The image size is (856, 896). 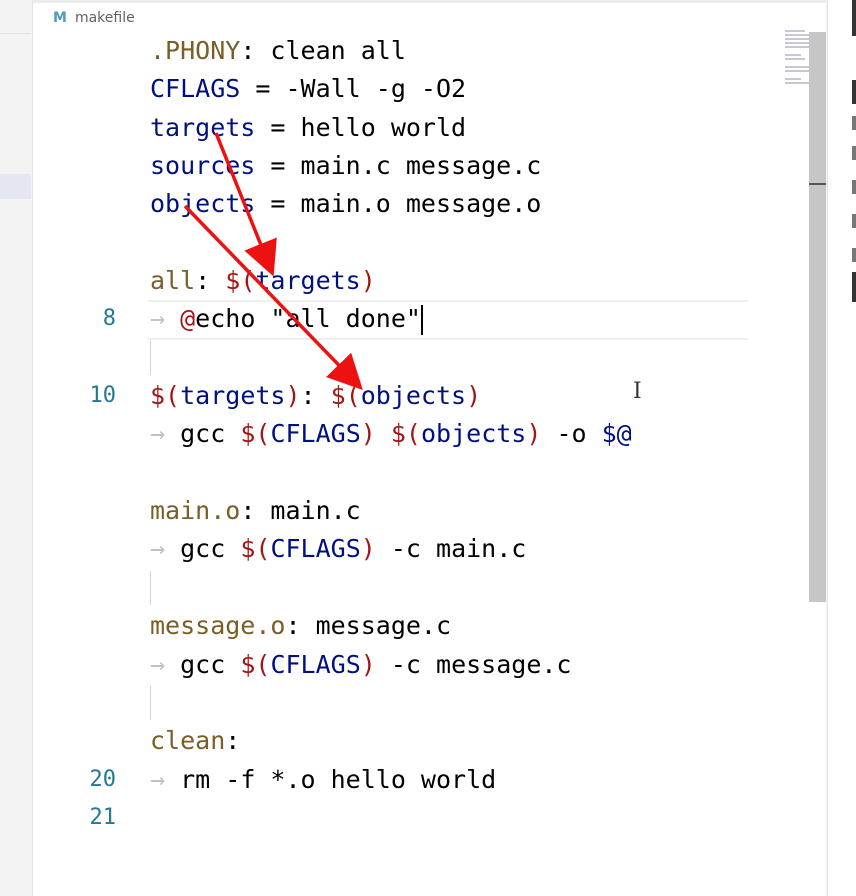 What do you see at coordinates (308, 319) in the screenshot?
I see `code-token: echo "all done"` at bounding box center [308, 319].